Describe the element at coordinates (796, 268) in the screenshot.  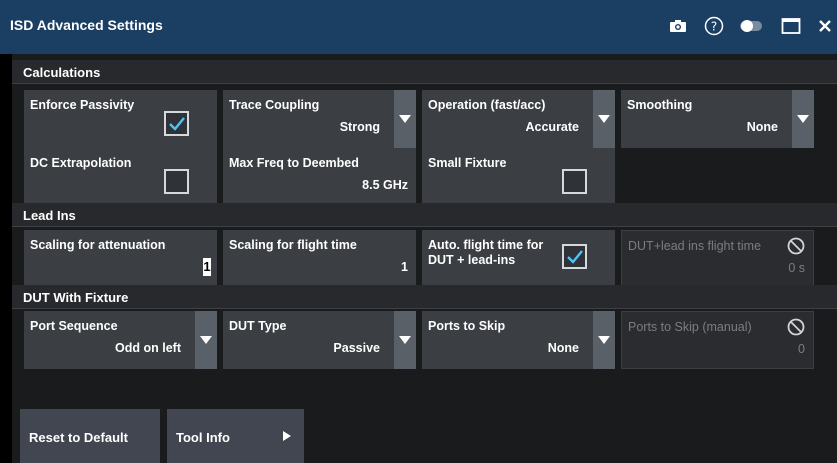
I see `flight-time-value: 0 s` at that location.